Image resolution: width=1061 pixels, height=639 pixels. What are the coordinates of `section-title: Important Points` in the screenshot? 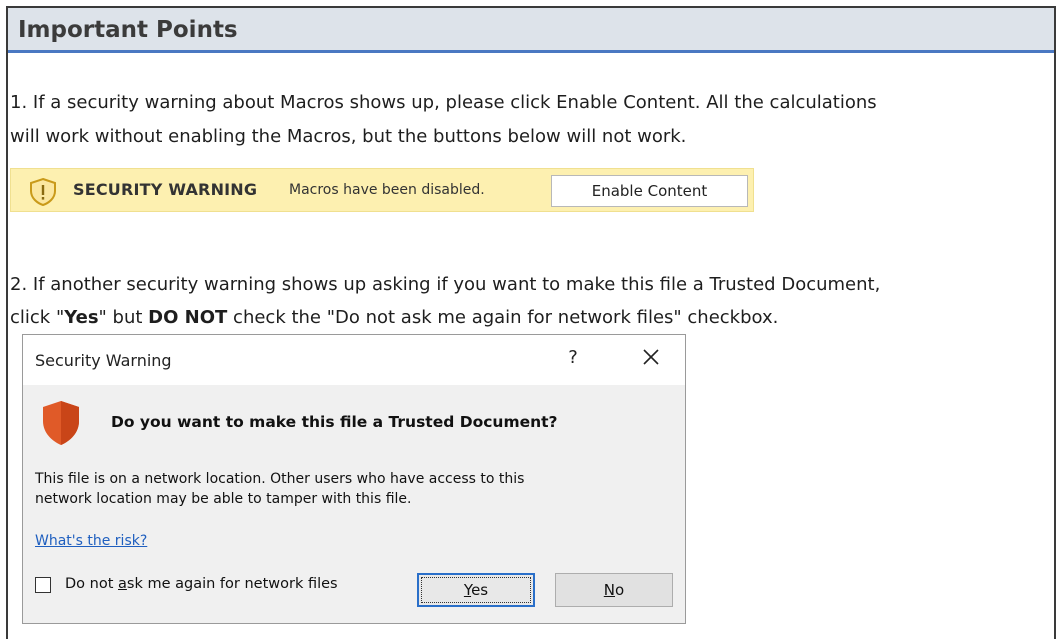 It's located at (128, 30).